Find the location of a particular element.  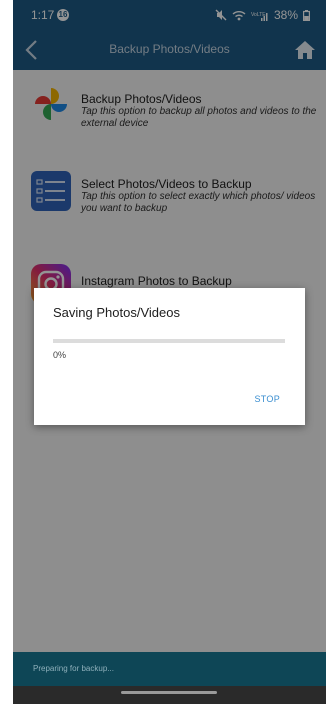

stop-button: STOP is located at coordinates (267, 399).